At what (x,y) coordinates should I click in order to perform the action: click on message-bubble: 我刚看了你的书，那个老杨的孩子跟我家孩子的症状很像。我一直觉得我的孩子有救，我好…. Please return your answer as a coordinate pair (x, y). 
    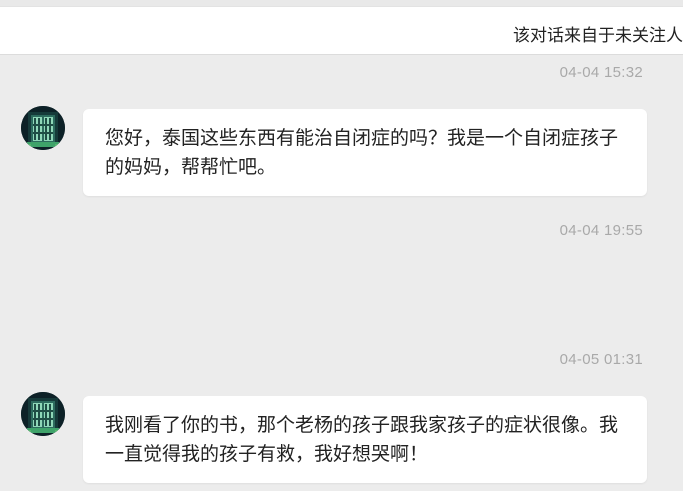
    Looking at the image, I should click on (365, 439).